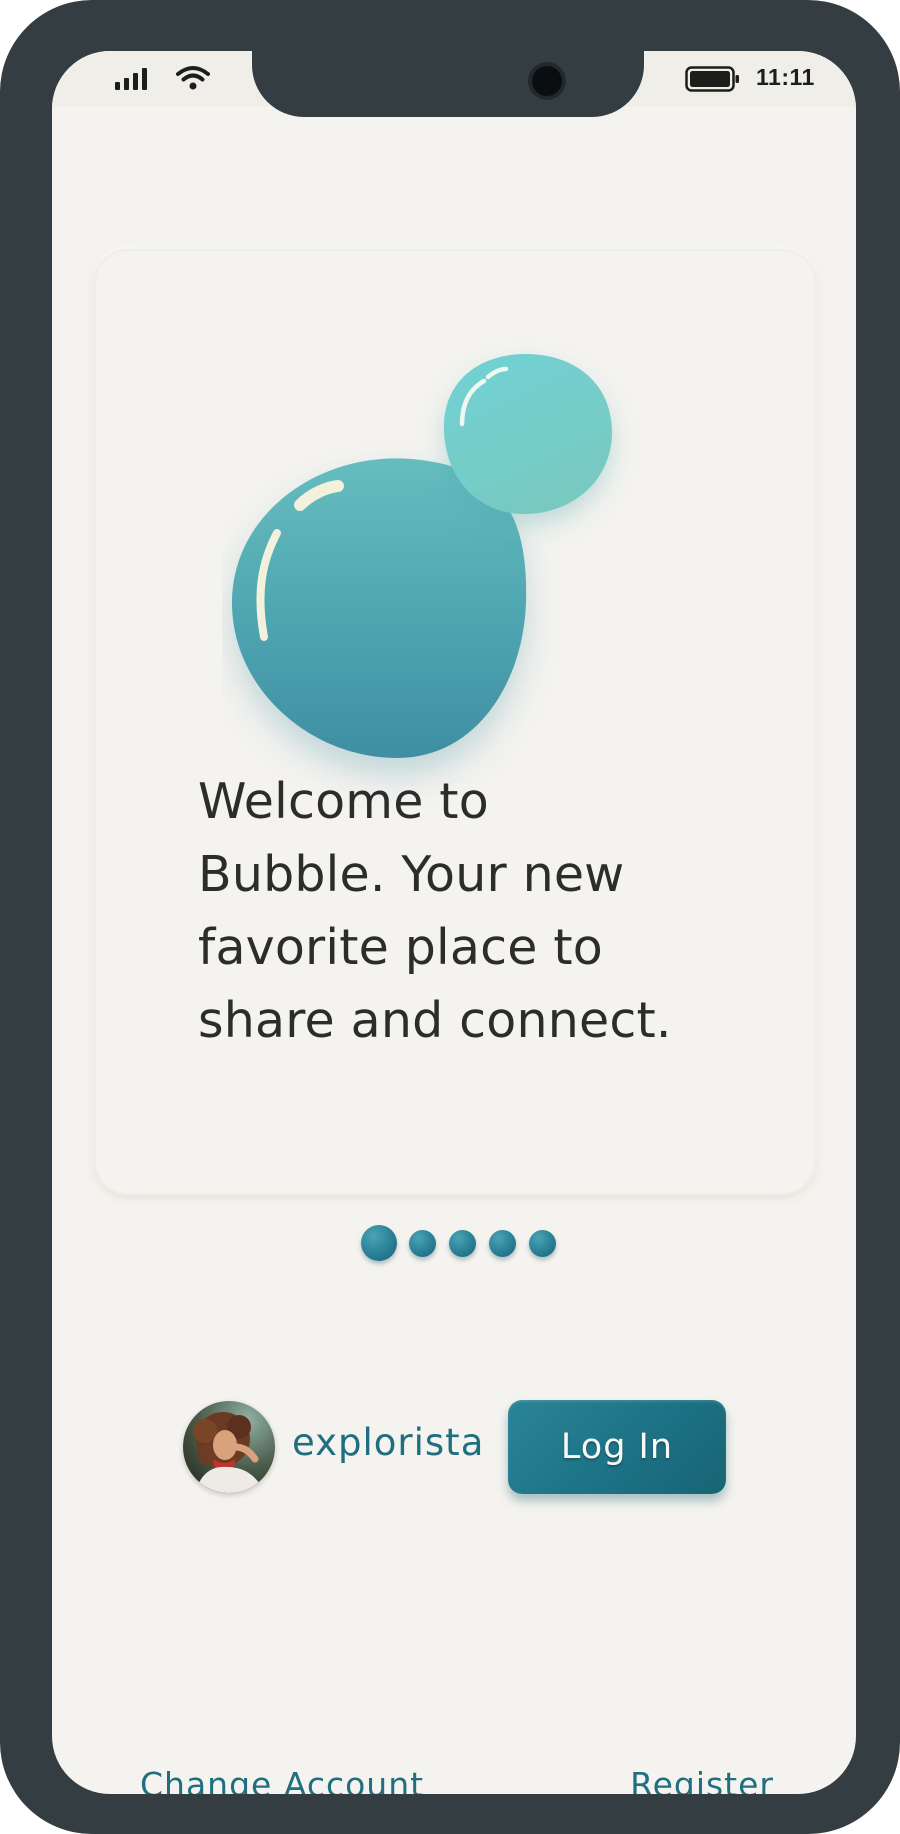 This screenshot has width=900, height=1834. I want to click on user-avatar-photo, so click(229, 1447).